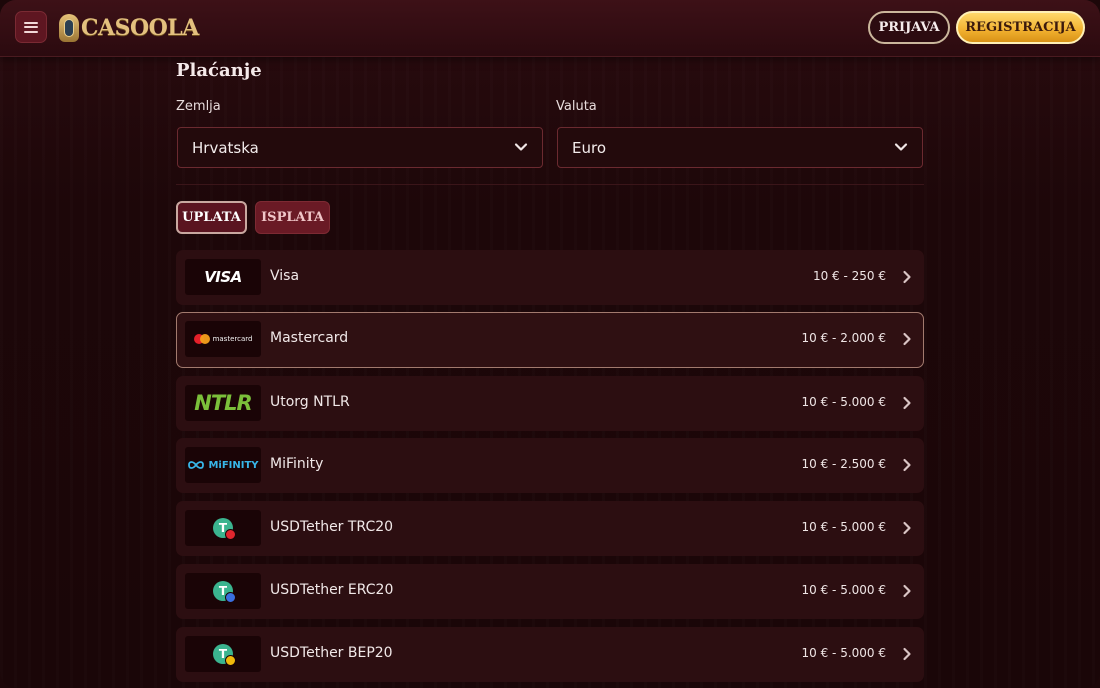  What do you see at coordinates (198, 106) in the screenshot?
I see `country-label: Zemlja` at bounding box center [198, 106].